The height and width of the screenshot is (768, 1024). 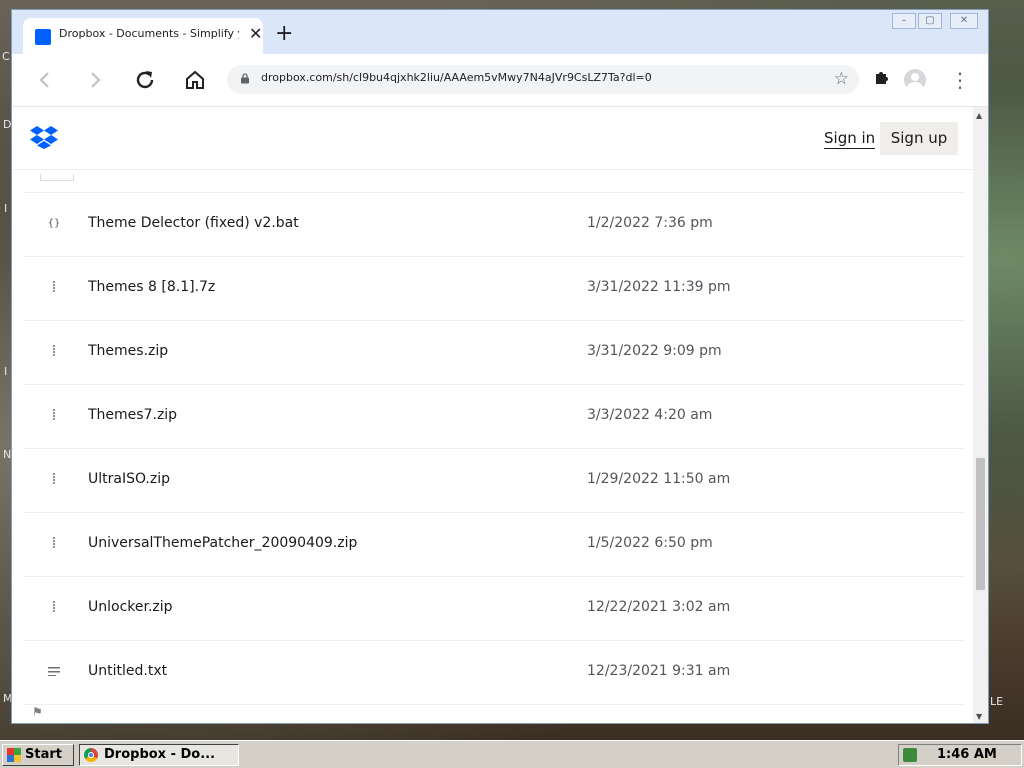 What do you see at coordinates (245, 78) in the screenshot?
I see `lock-icon` at bounding box center [245, 78].